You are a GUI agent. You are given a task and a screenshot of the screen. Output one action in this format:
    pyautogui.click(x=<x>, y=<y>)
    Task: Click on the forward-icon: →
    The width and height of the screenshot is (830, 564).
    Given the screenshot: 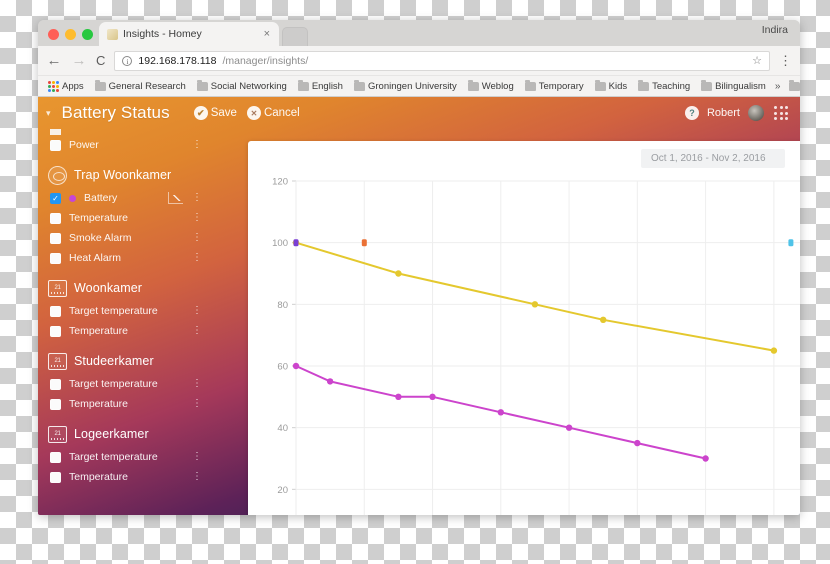 What is the action you would take?
    pyautogui.click(x=79, y=60)
    